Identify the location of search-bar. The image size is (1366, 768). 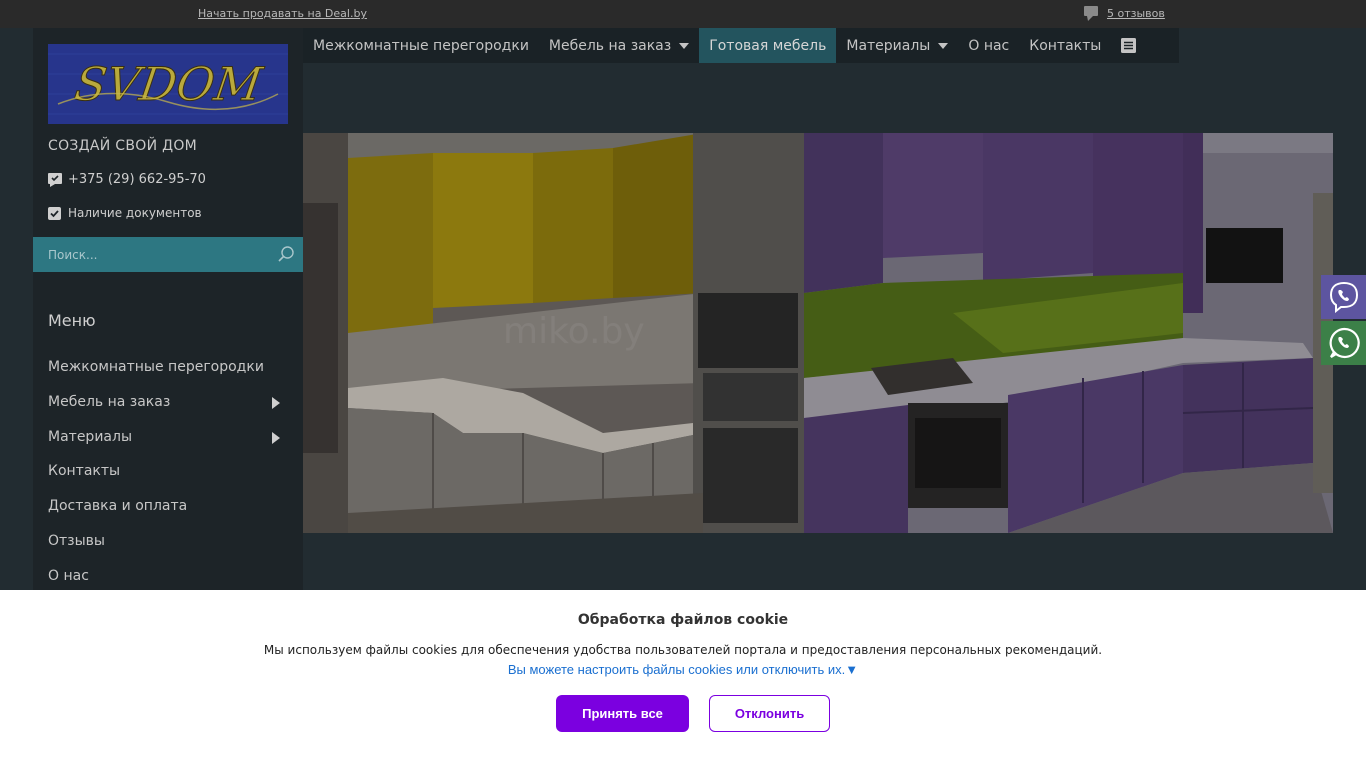
(168, 254).